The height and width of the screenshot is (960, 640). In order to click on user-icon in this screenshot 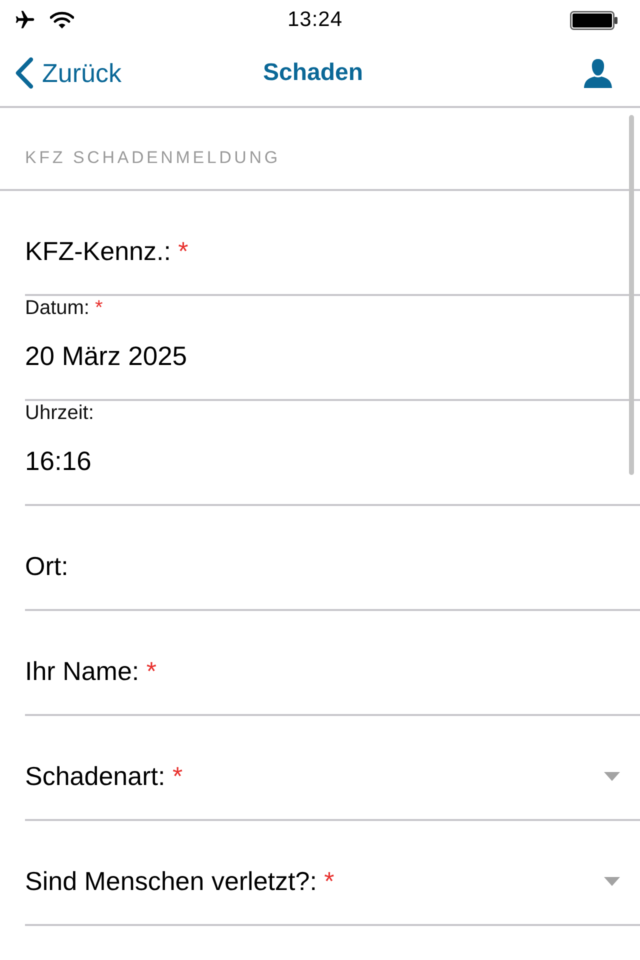, I will do `click(598, 73)`.